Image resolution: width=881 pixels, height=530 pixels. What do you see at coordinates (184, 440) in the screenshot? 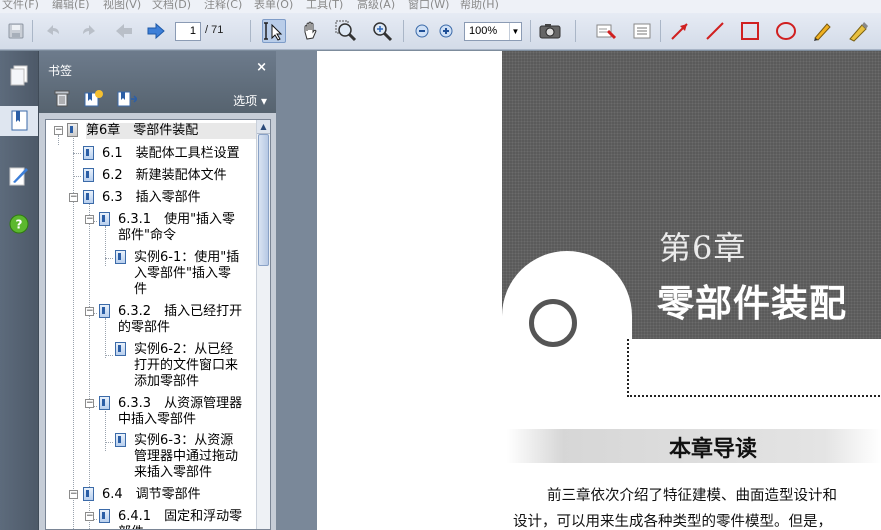
I see `bookmark-label: 实例6-3：从资源` at bounding box center [184, 440].